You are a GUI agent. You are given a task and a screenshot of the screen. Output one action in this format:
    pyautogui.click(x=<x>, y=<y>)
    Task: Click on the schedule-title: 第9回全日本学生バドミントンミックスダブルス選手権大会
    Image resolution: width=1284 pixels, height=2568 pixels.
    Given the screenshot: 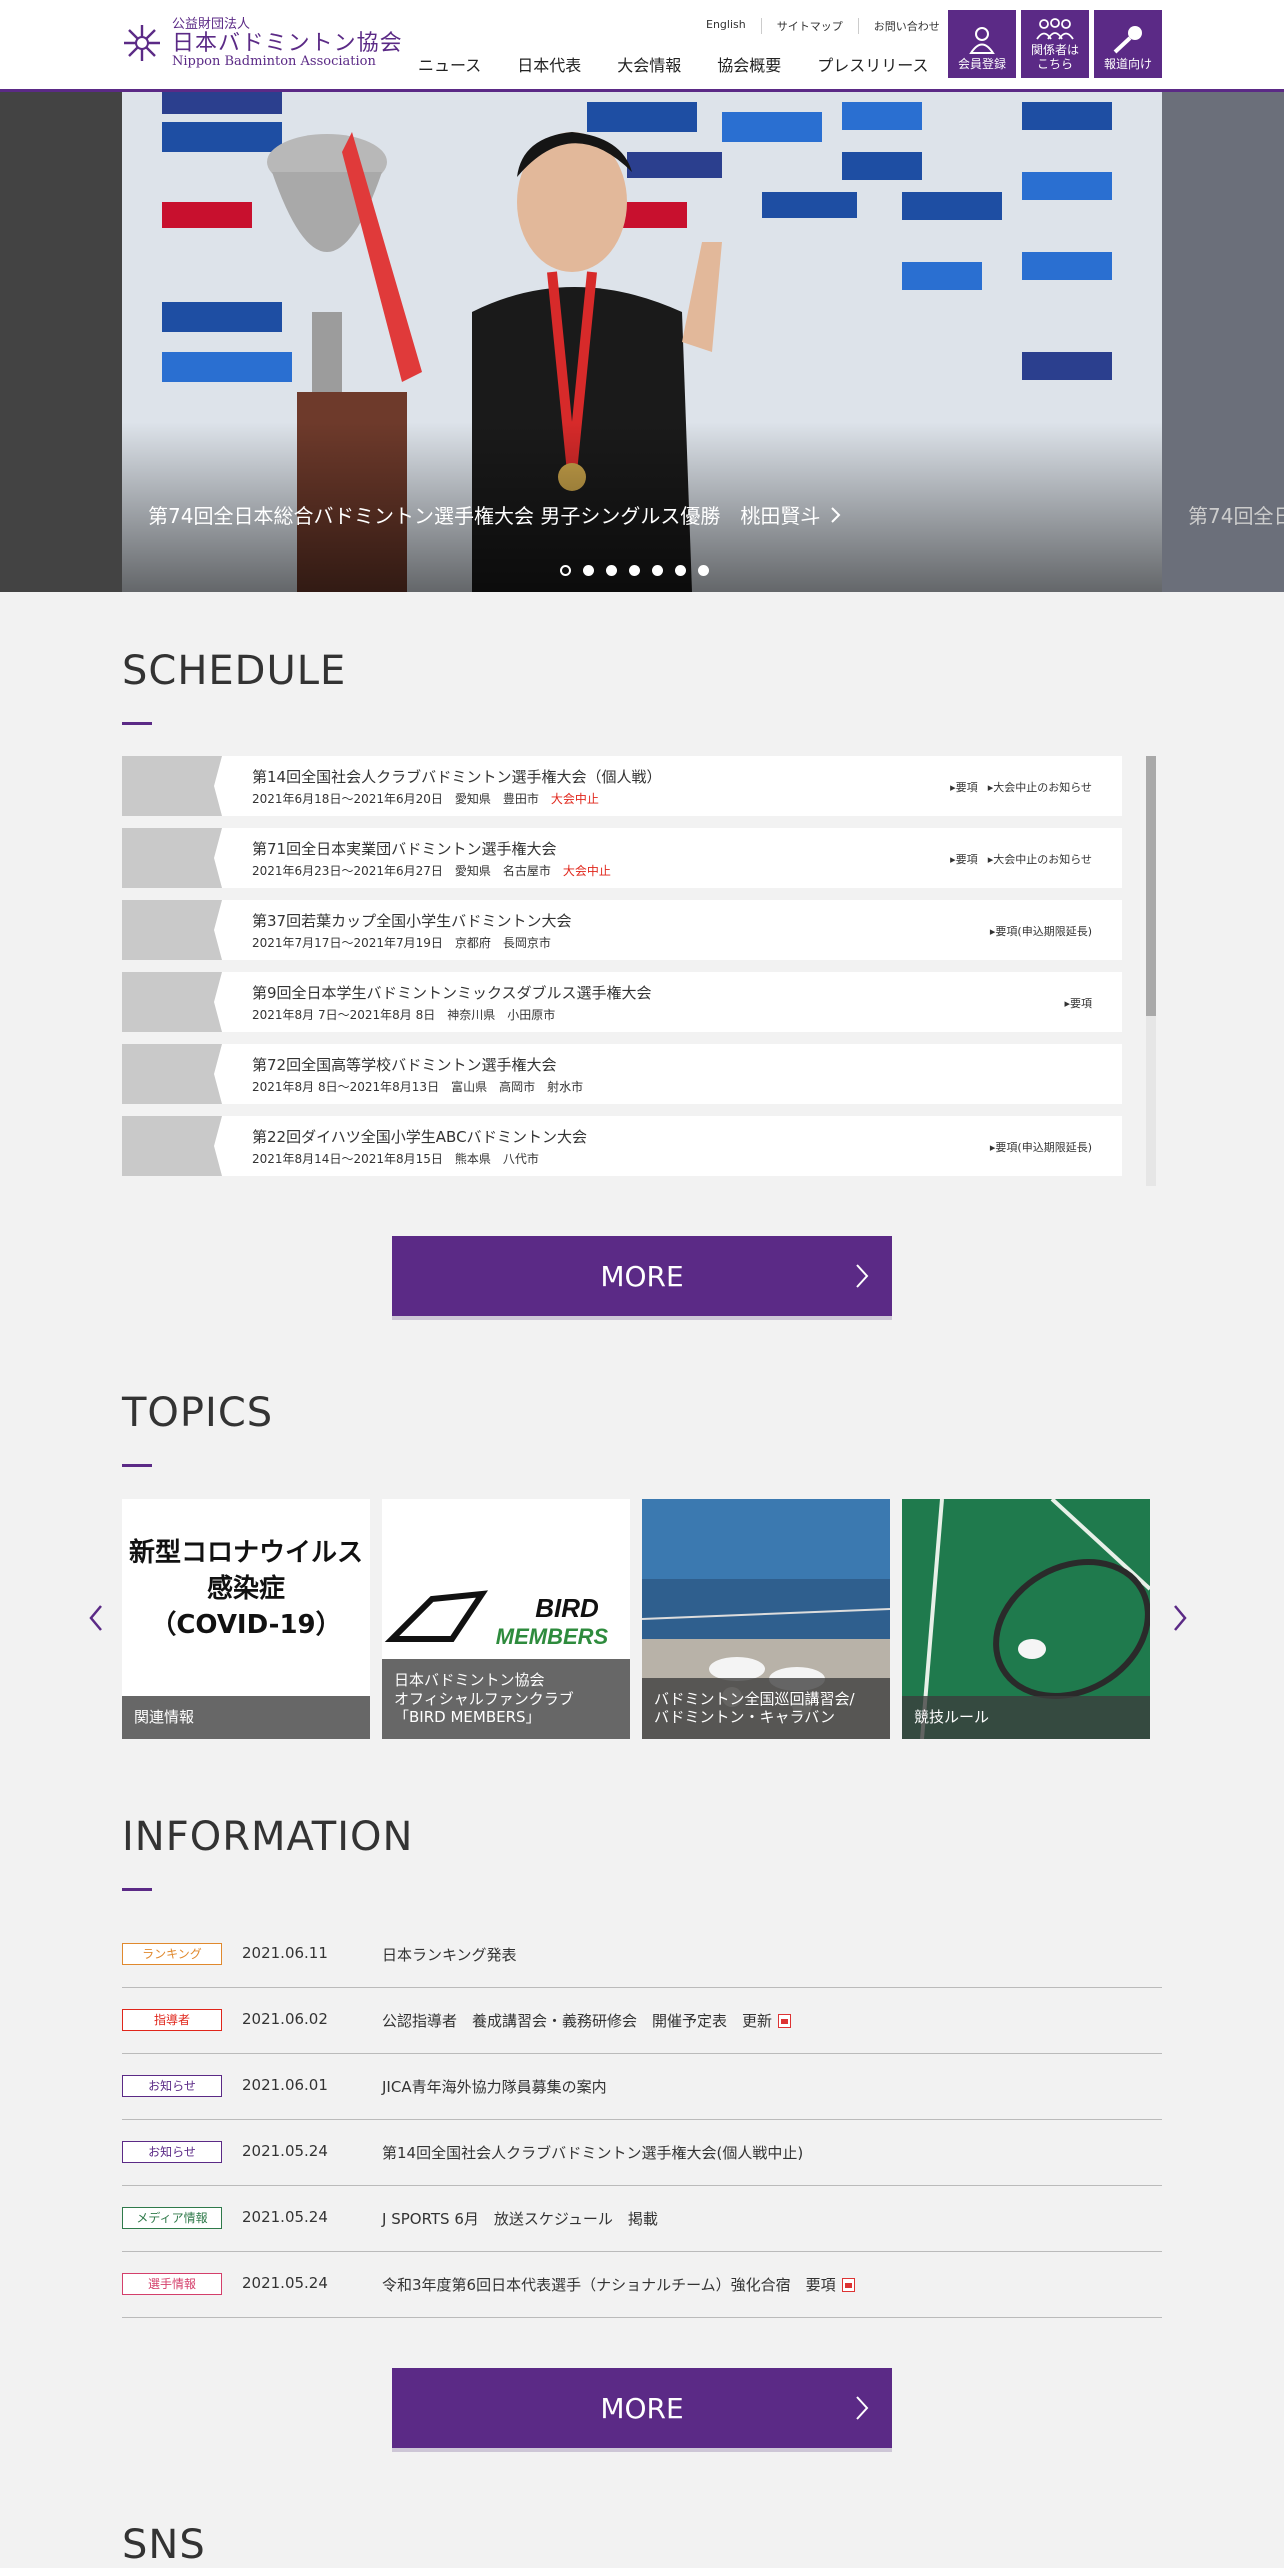 What is the action you would take?
    pyautogui.click(x=452, y=992)
    